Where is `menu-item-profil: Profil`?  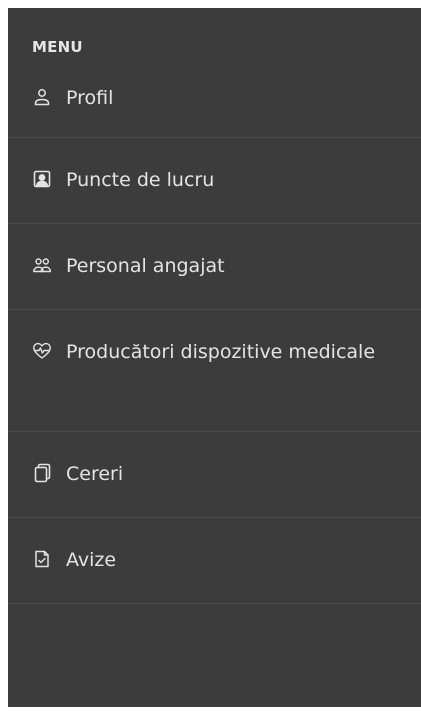 menu-item-profil: Profil is located at coordinates (214, 103).